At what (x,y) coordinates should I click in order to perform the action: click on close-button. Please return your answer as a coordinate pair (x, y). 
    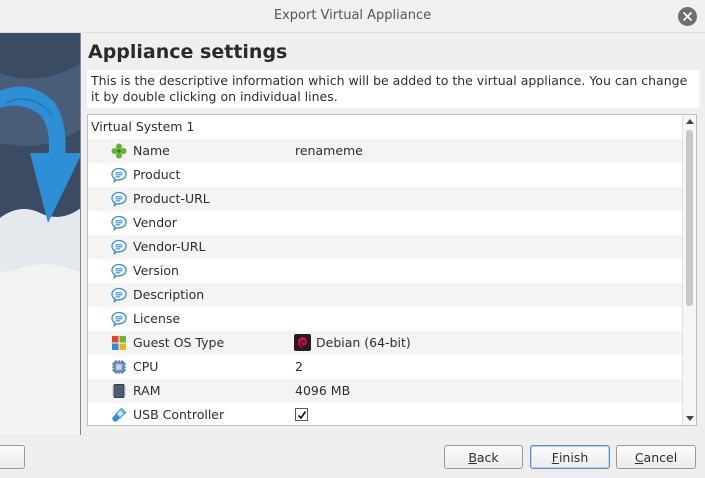
    Looking at the image, I should click on (687, 16).